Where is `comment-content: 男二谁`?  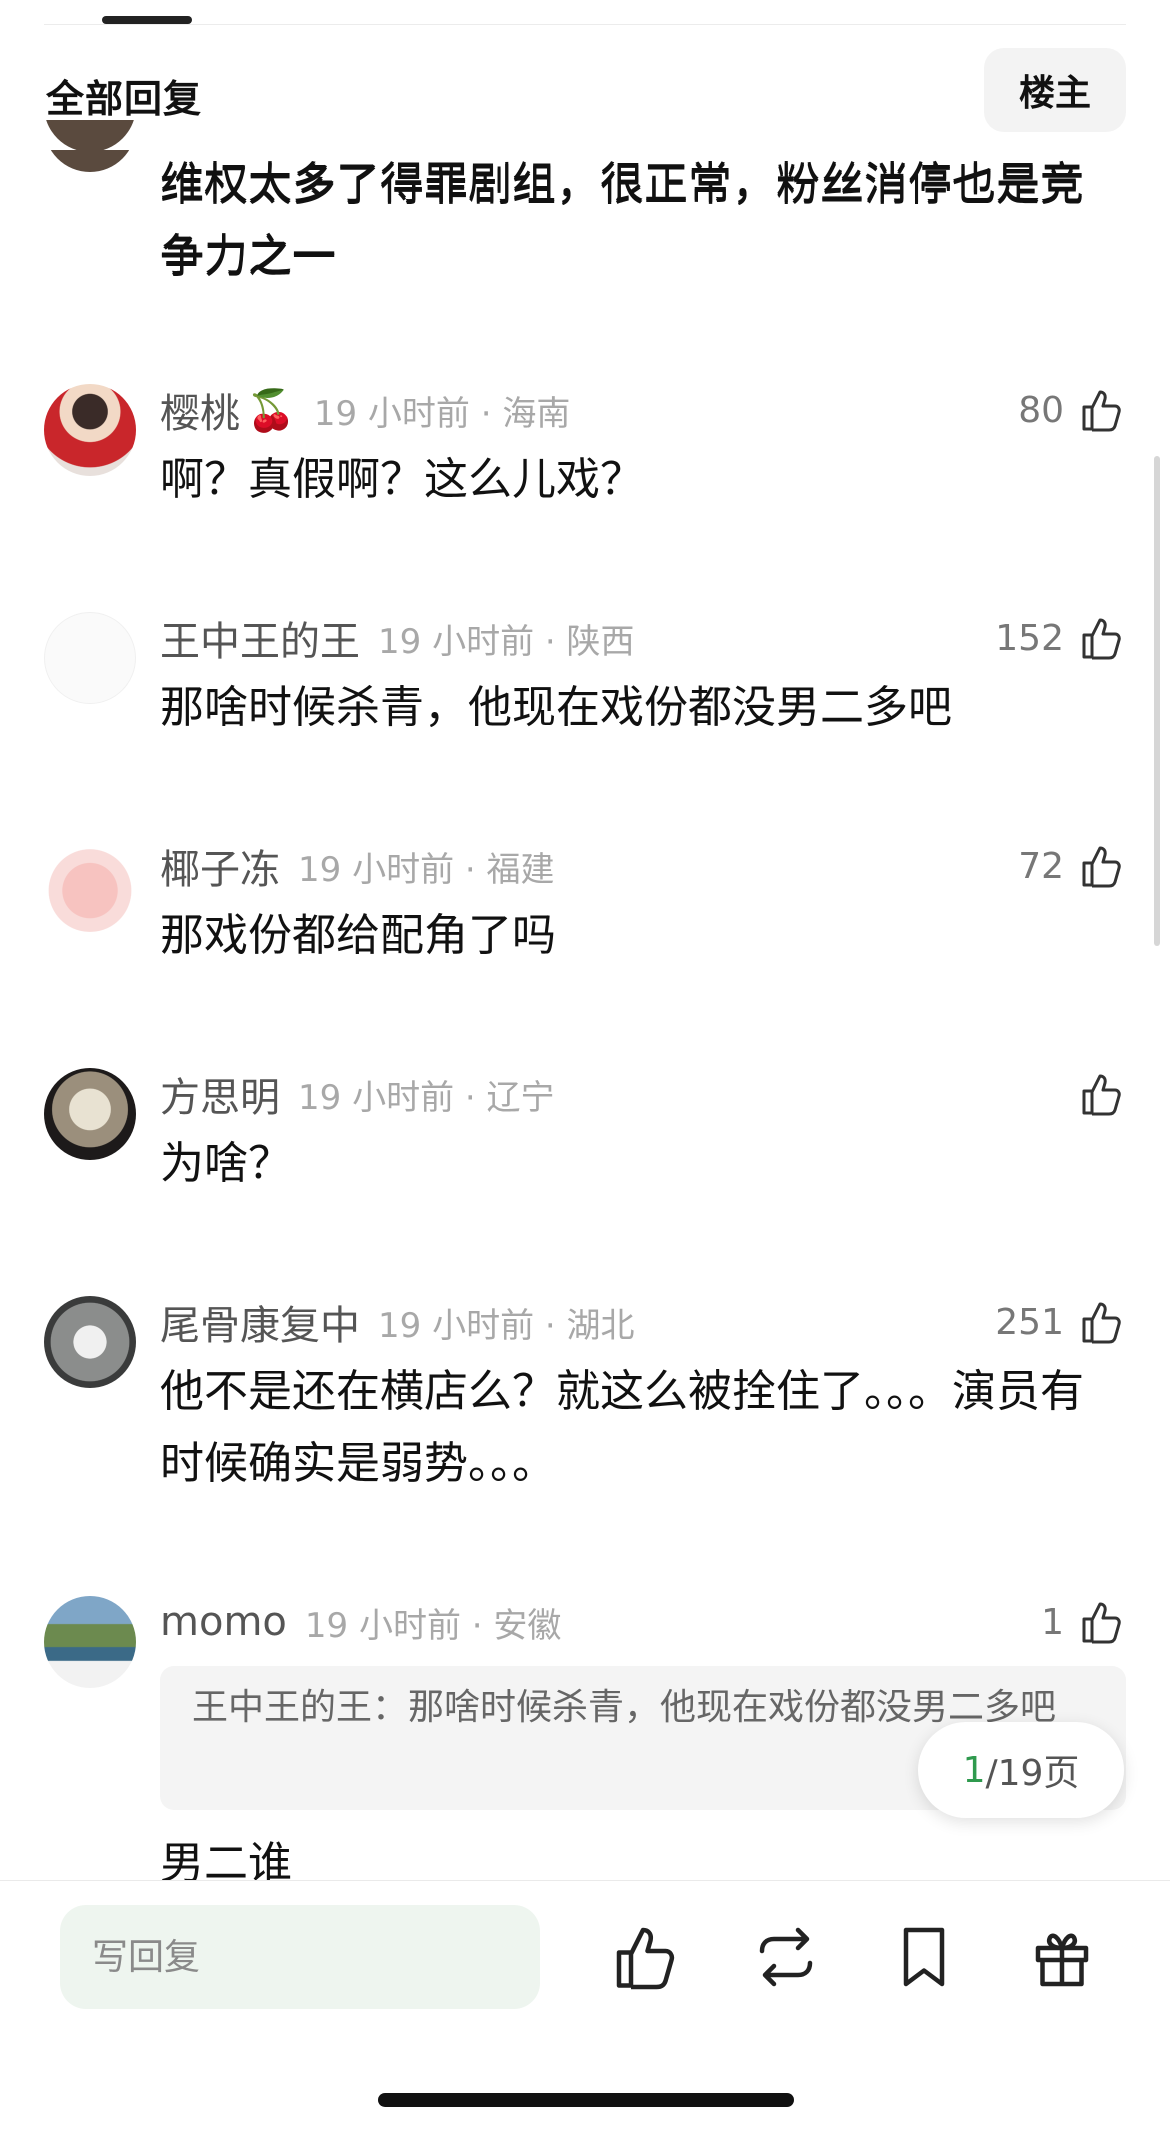 comment-content: 男二谁 is located at coordinates (226, 1859).